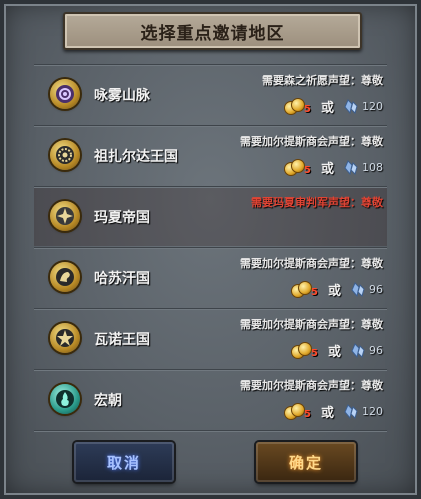  I want to click on region-name: 玛夏帝国, so click(122, 218).